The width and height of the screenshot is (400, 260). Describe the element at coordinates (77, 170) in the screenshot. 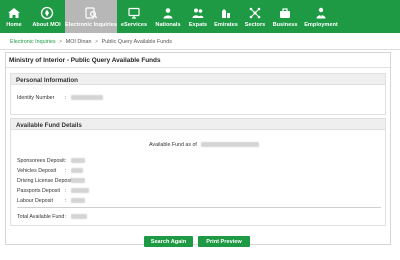

I see `vehicles-deposit-value-redacted` at that location.